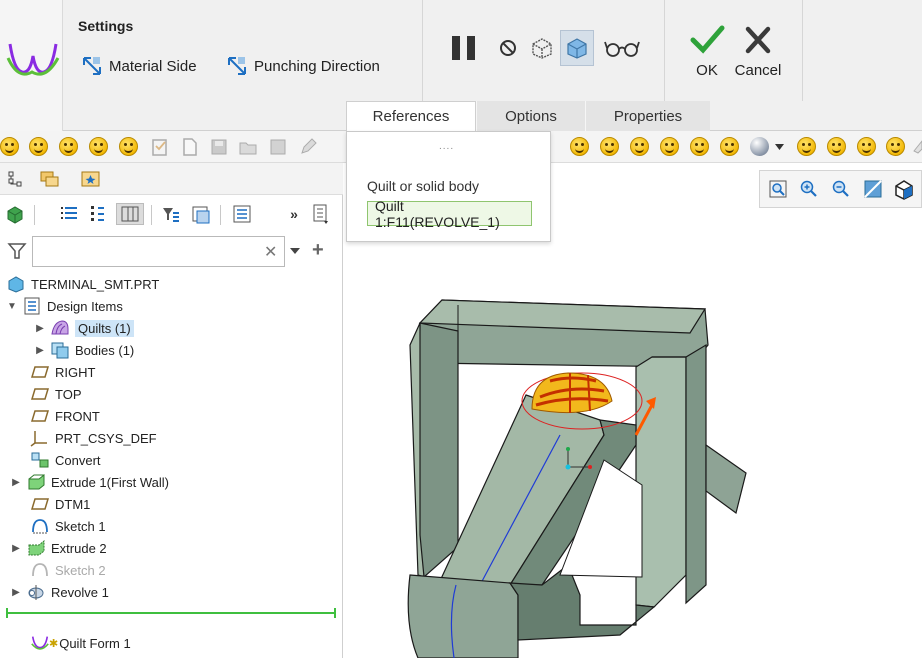 This screenshot has height=658, width=922. What do you see at coordinates (50, 179) in the screenshot?
I see `tab-folder-browser` at bounding box center [50, 179].